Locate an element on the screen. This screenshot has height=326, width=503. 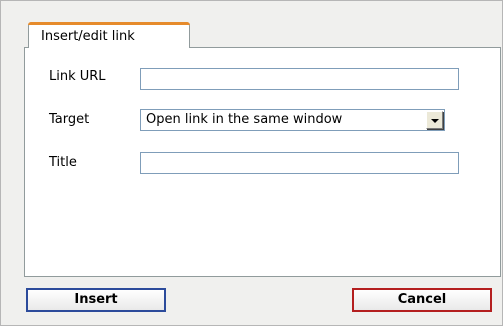
target-selected-value: Open link in the same window is located at coordinates (244, 119).